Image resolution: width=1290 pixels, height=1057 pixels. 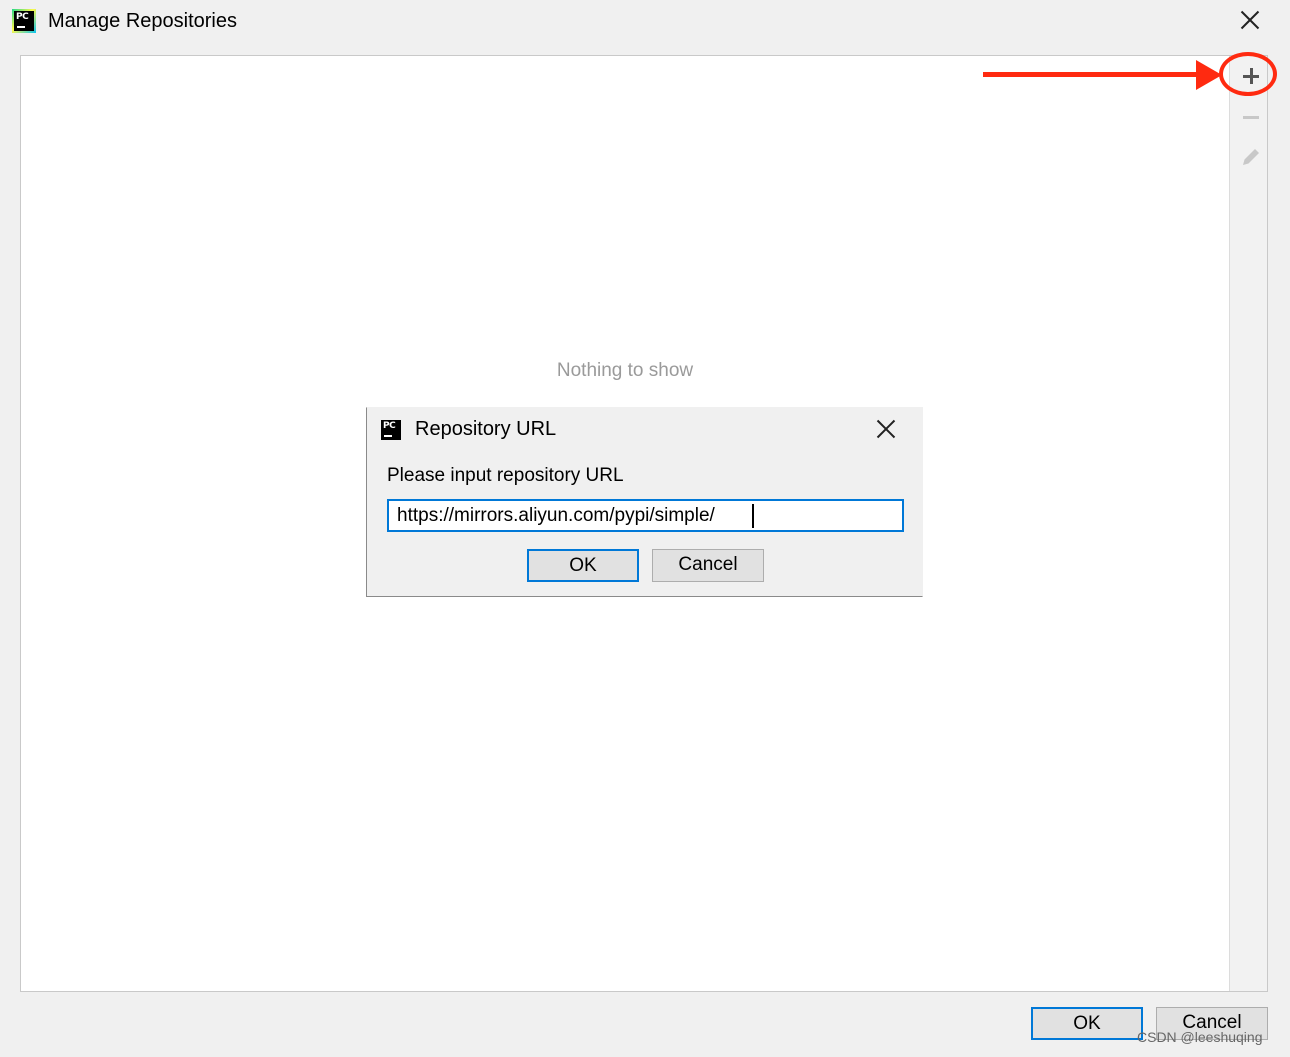 What do you see at coordinates (583, 565) in the screenshot?
I see `dialog-ok-button: OK` at bounding box center [583, 565].